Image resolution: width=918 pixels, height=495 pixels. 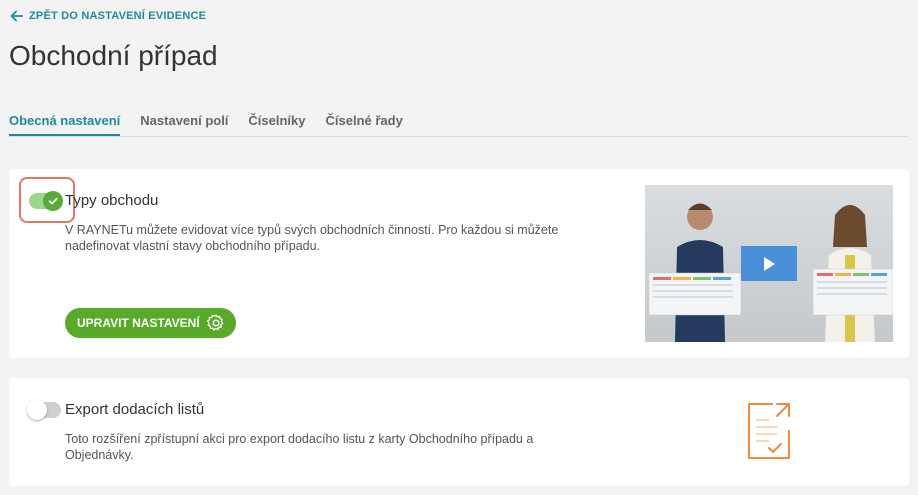 I want to click on tab-codebooks: Číselníky, so click(x=276, y=124).